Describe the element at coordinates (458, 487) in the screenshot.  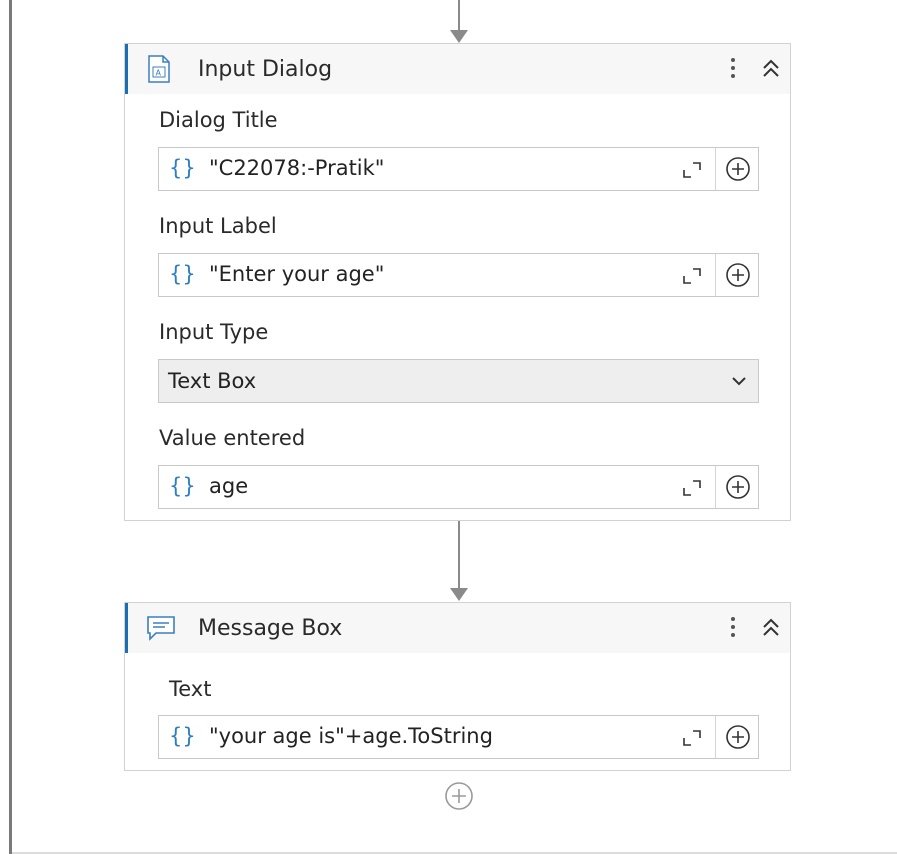
I see `value-entered-field: {} age` at that location.